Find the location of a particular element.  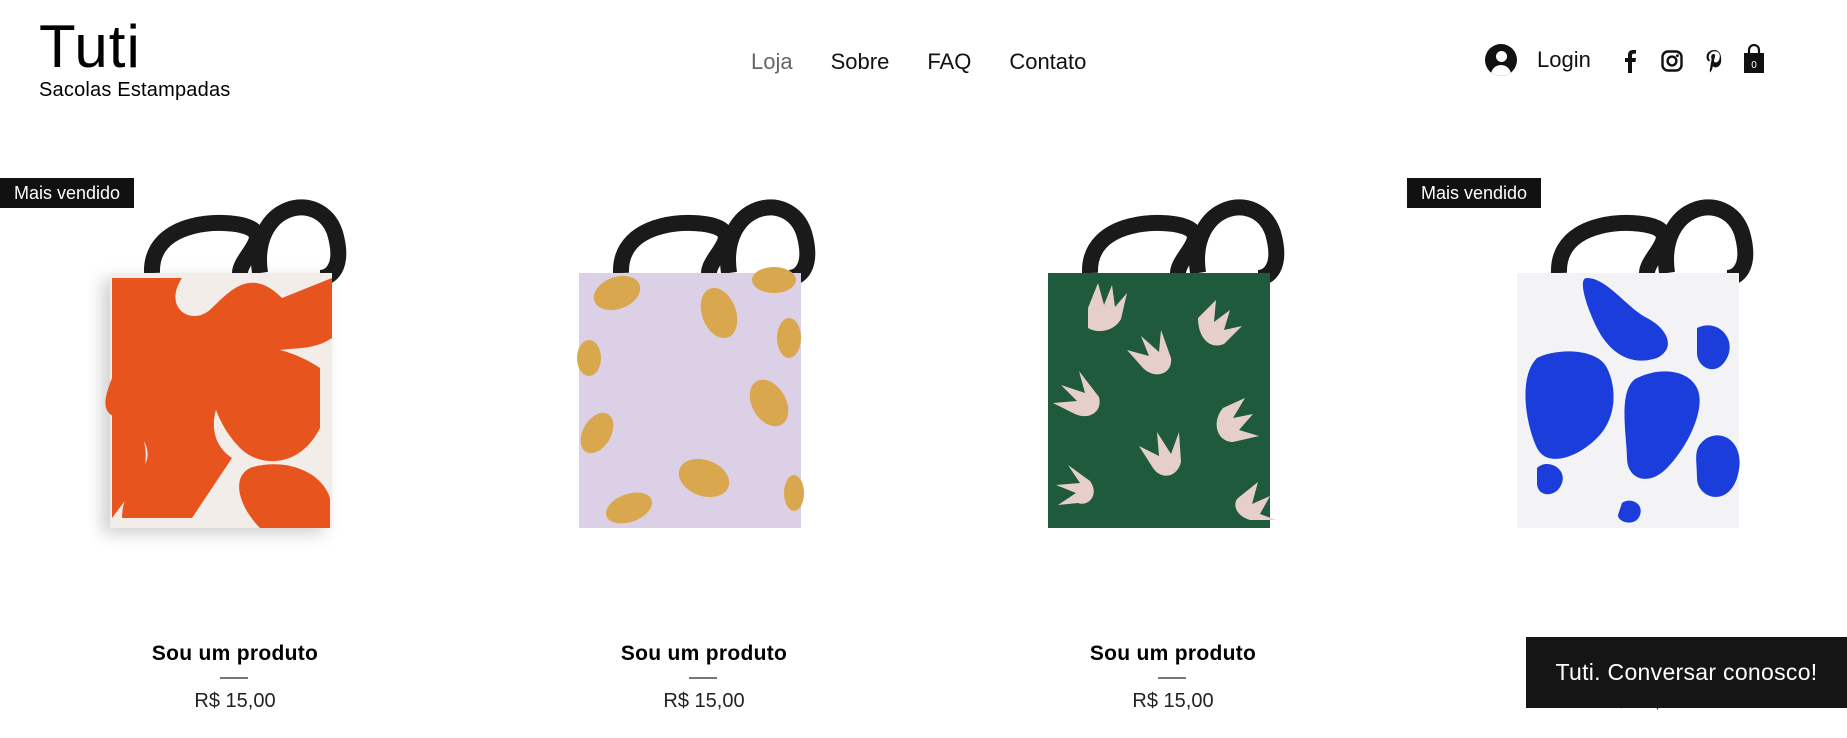

pinterest-icon is located at coordinates (1714, 61).